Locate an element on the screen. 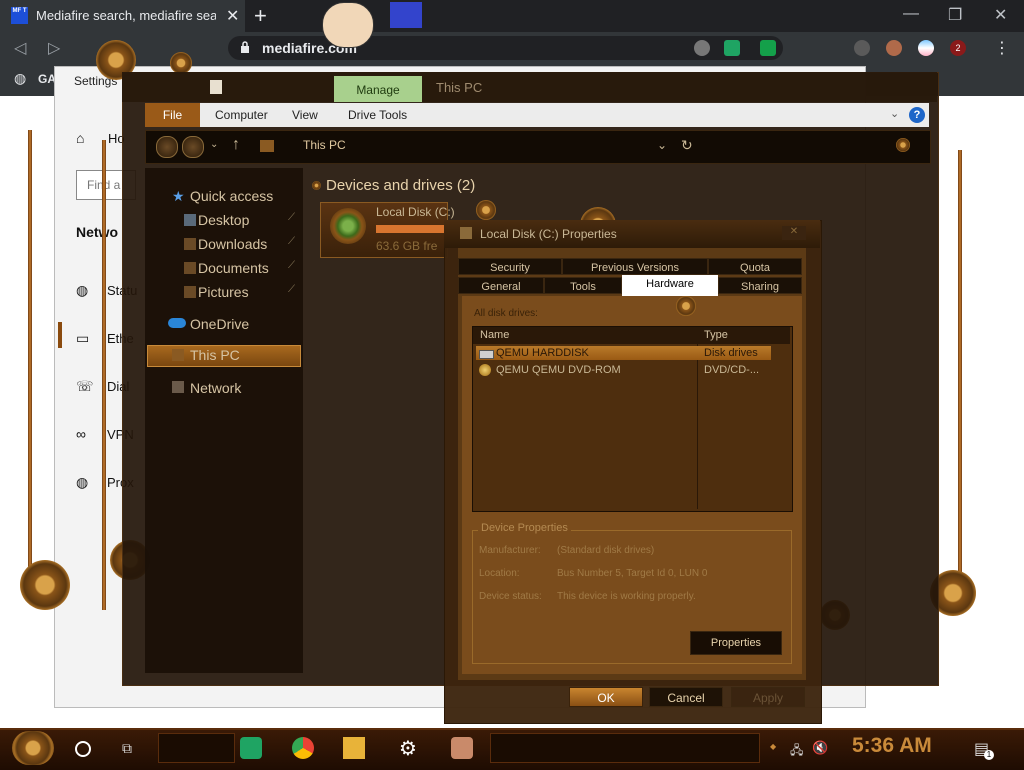 Image resolution: width=1024 pixels, height=770 pixels. refresh-icon: ↻ is located at coordinates (687, 145).